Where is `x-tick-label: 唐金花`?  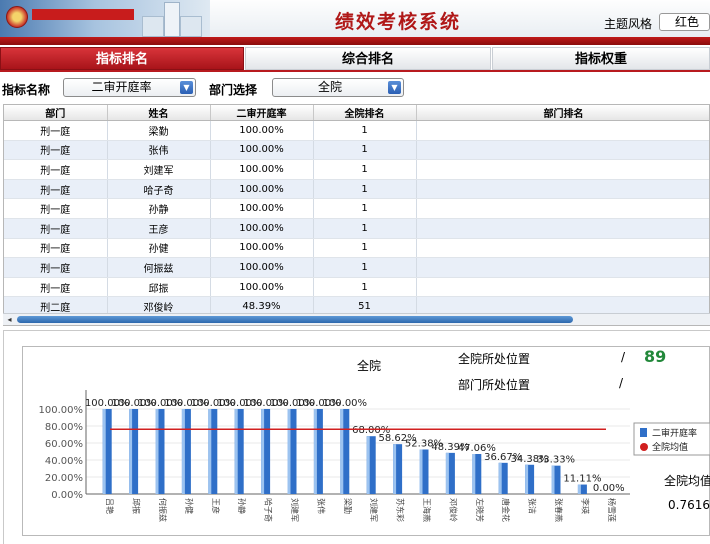
x-tick-label: 唐金花 is located at coordinates (506, 510).